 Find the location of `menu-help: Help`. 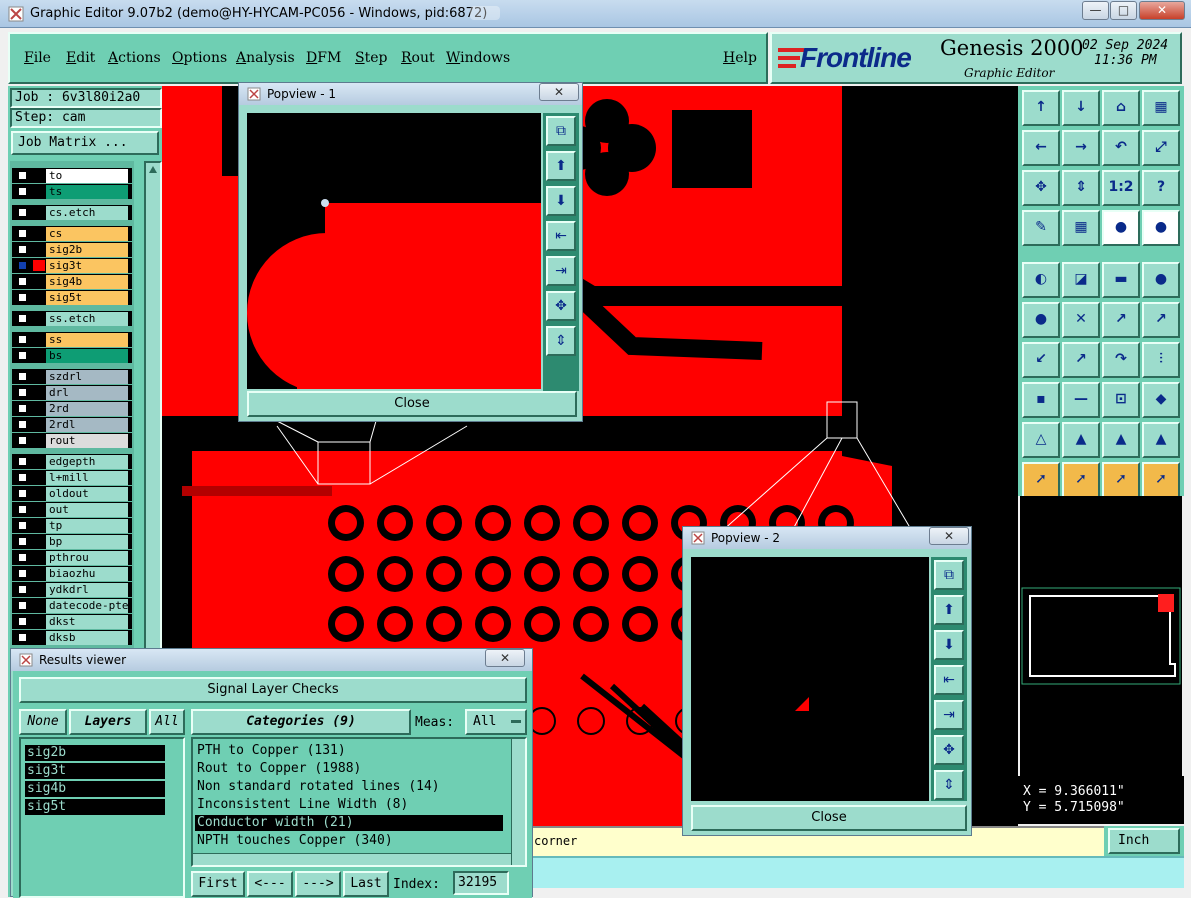

menu-help: Help is located at coordinates (740, 58).